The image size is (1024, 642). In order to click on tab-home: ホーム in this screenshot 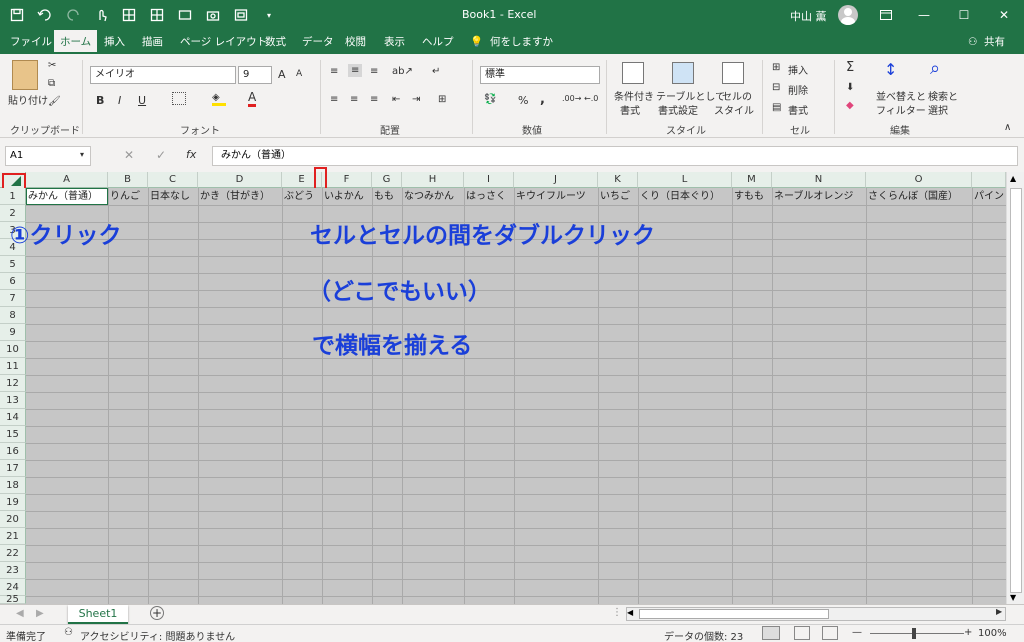, I will do `click(76, 42)`.